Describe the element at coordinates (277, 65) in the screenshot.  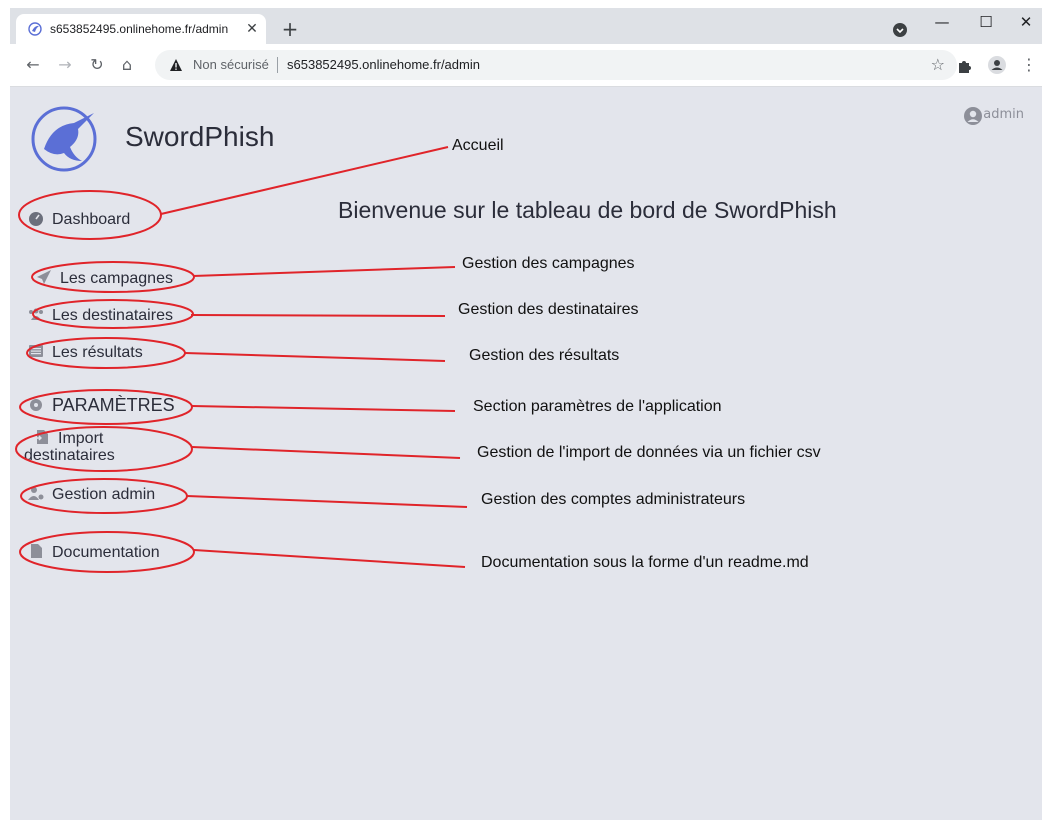
I see `address-separator` at that location.